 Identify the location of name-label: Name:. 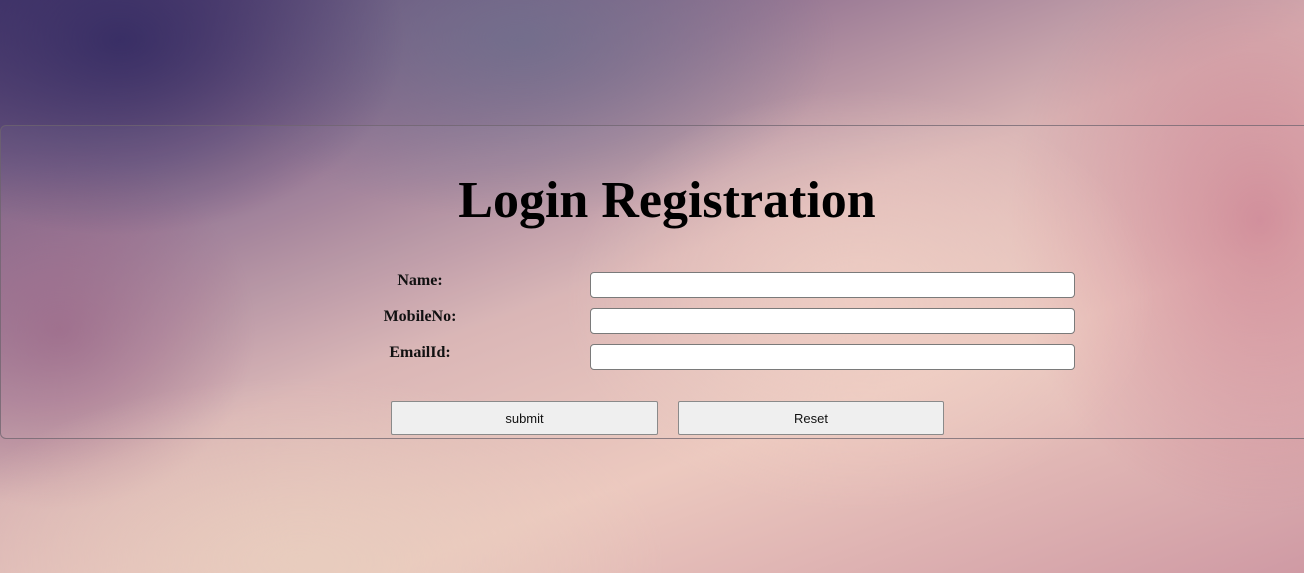
(420, 280).